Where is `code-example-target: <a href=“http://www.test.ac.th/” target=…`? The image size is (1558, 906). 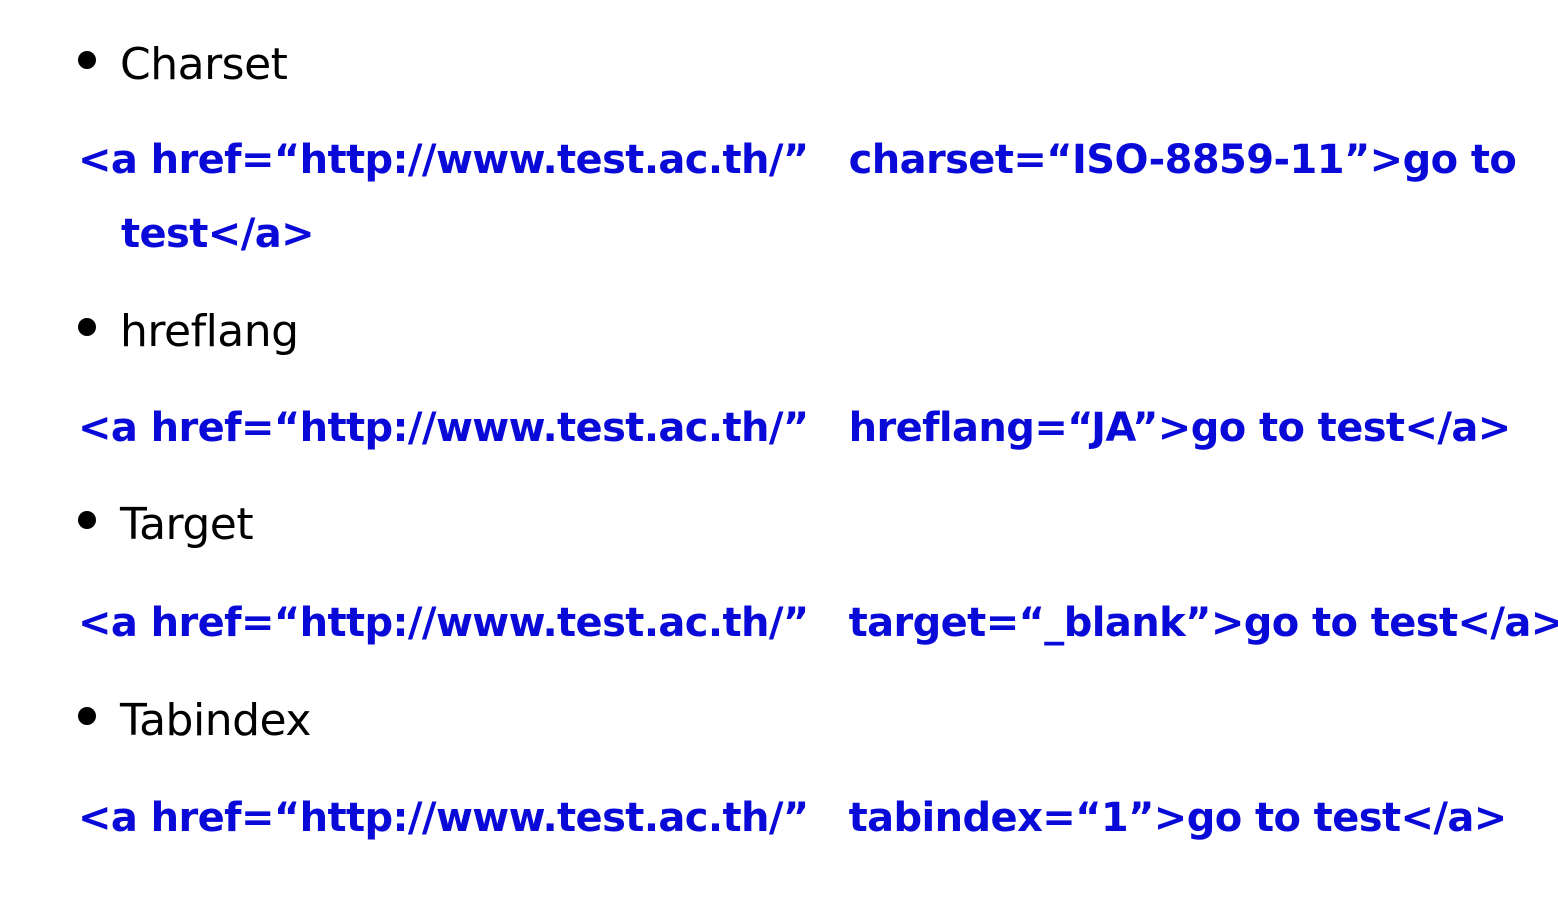 code-example-target: <a href=“http://www.test.ac.th/” target=… is located at coordinates (818, 623).